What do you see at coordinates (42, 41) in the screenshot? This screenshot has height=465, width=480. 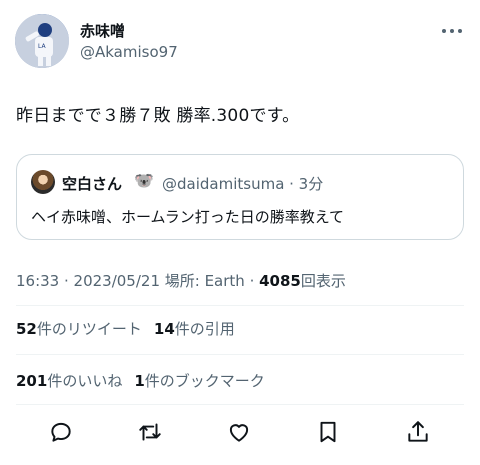 I see `author-avatar: LA` at bounding box center [42, 41].